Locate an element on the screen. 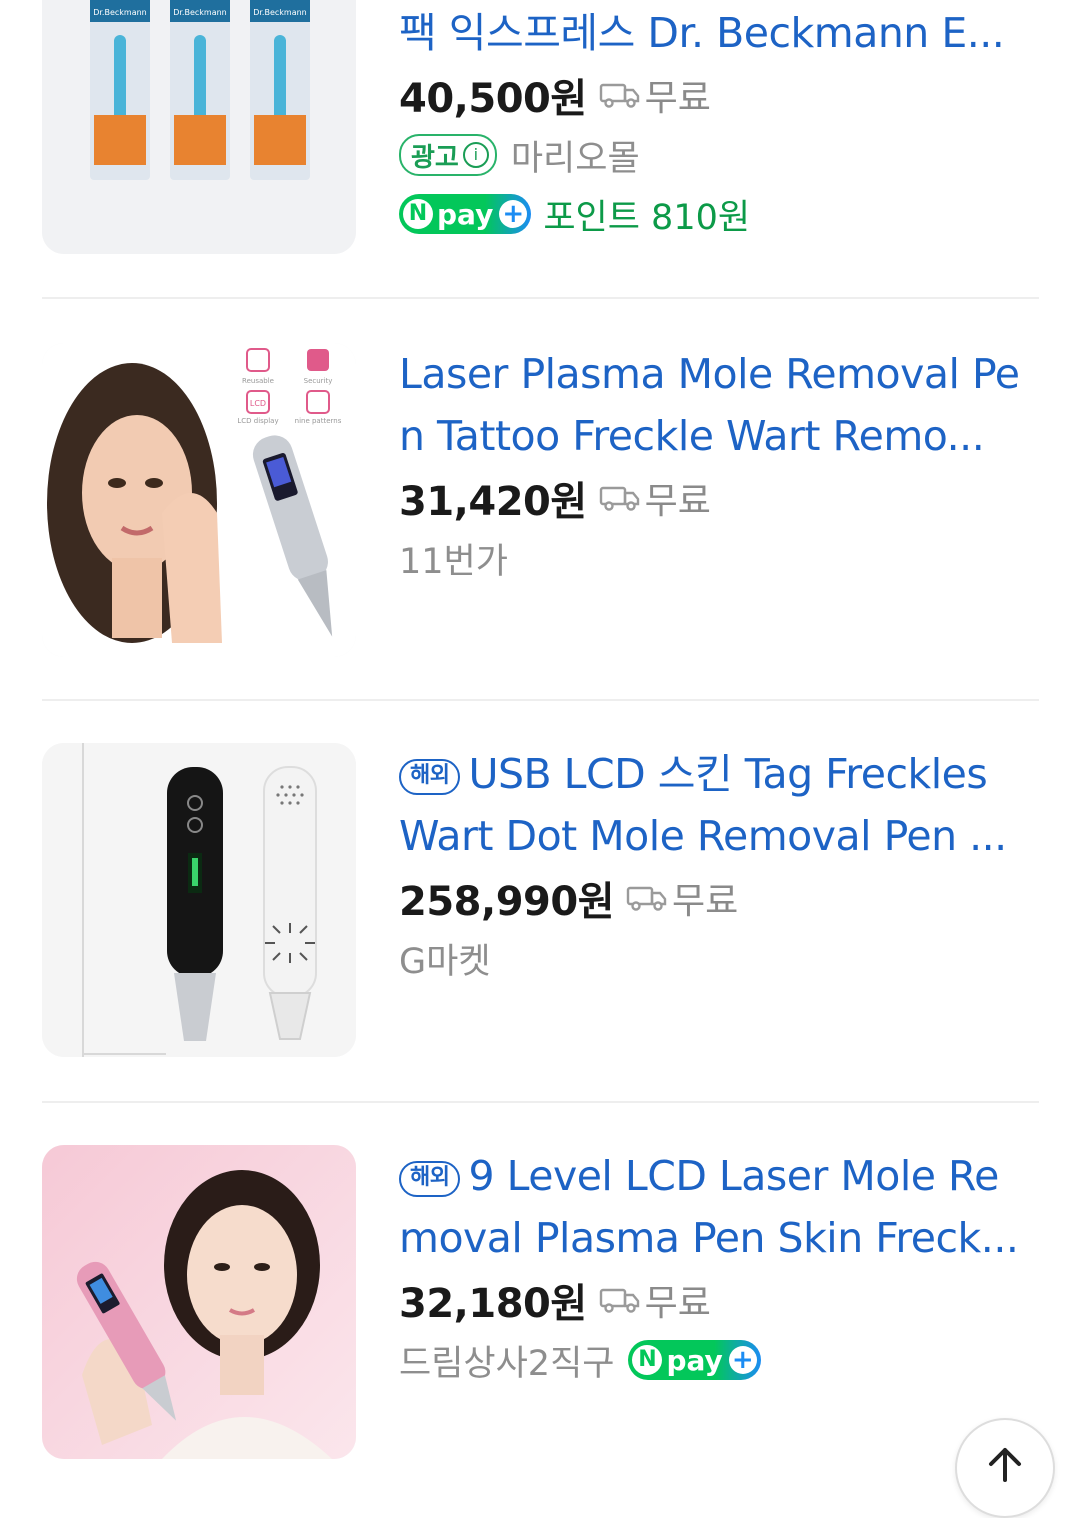 The image size is (1079, 1518). seller-name: G마켓 is located at coordinates (445, 958).